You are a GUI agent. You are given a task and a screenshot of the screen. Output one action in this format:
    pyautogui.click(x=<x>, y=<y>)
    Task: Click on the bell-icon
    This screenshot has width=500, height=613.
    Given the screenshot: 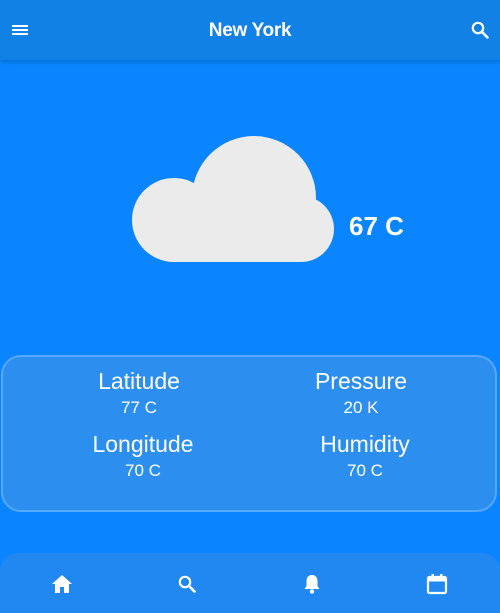 What is the action you would take?
    pyautogui.click(x=312, y=584)
    